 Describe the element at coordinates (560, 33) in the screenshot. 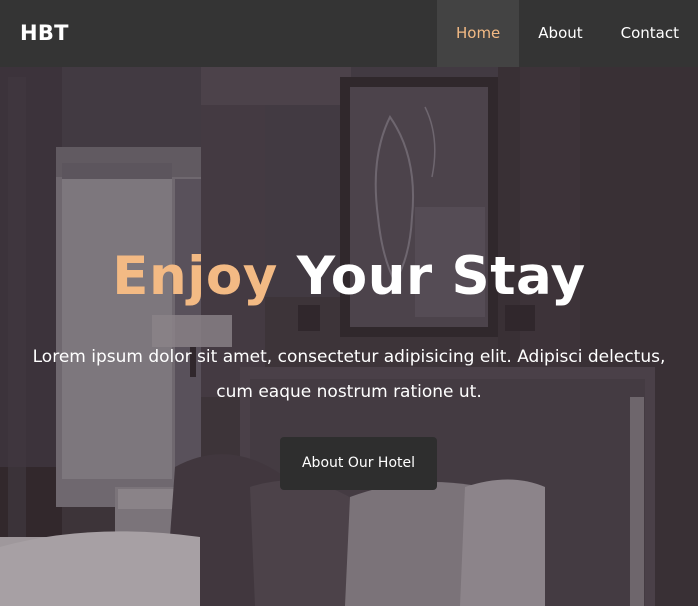

I see `nav-link-about: About` at that location.